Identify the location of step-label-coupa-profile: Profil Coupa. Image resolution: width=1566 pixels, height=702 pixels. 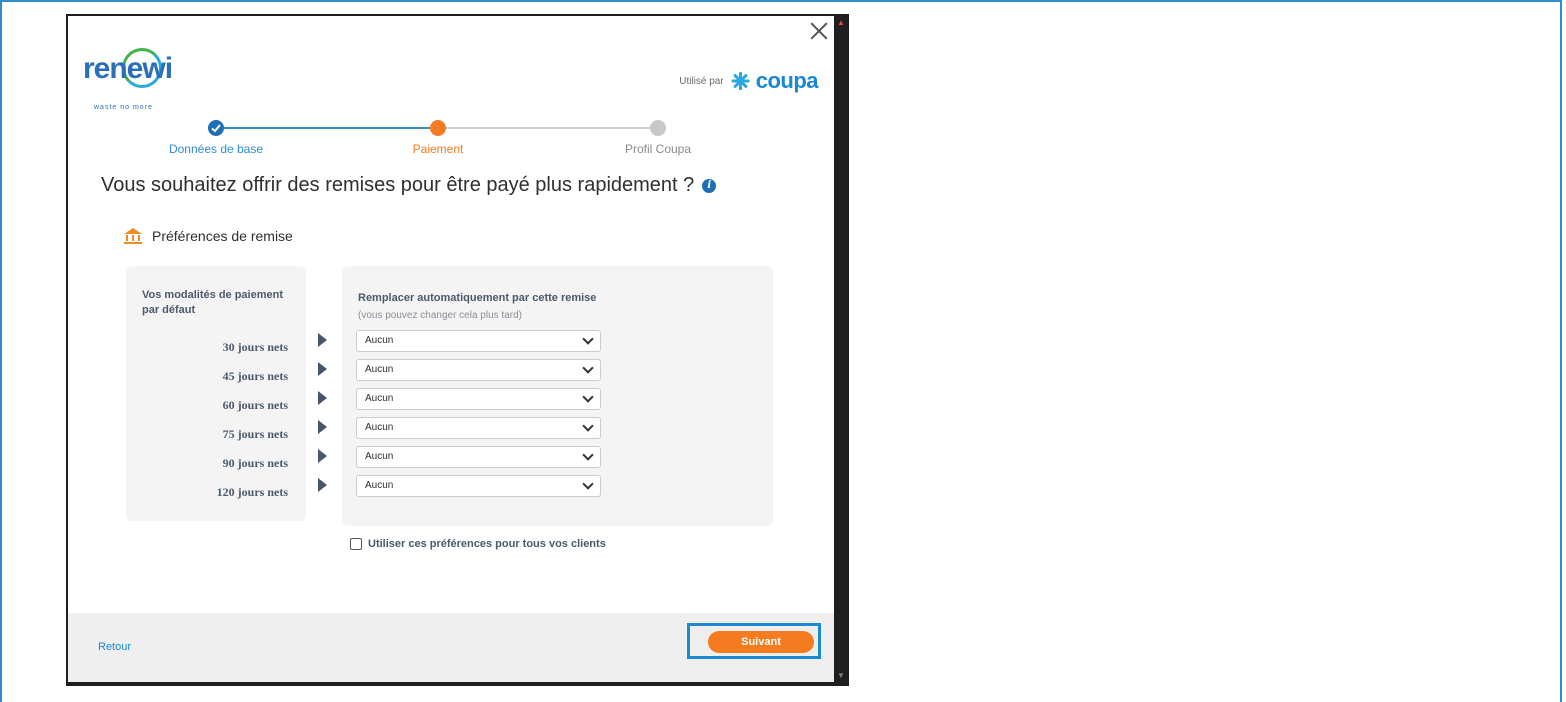
(658, 149).